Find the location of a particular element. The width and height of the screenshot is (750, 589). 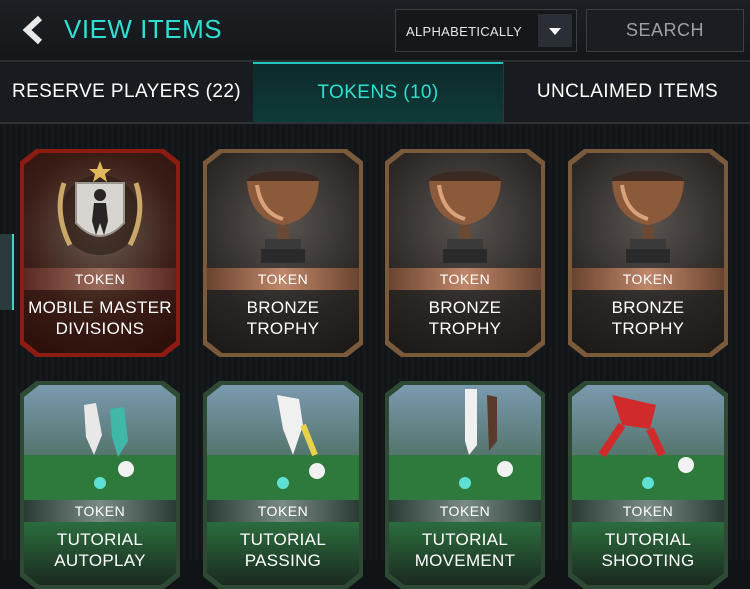

card-title: TUTORIAL SHOOTING is located at coordinates (648, 550).